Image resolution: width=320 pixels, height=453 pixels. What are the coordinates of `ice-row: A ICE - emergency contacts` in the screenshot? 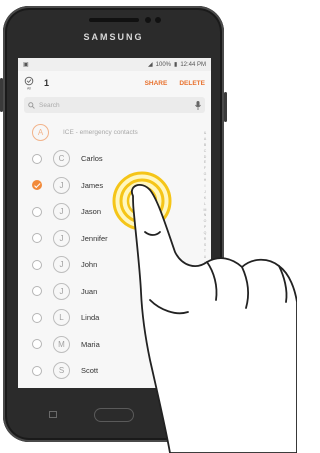 It's located at (114, 132).